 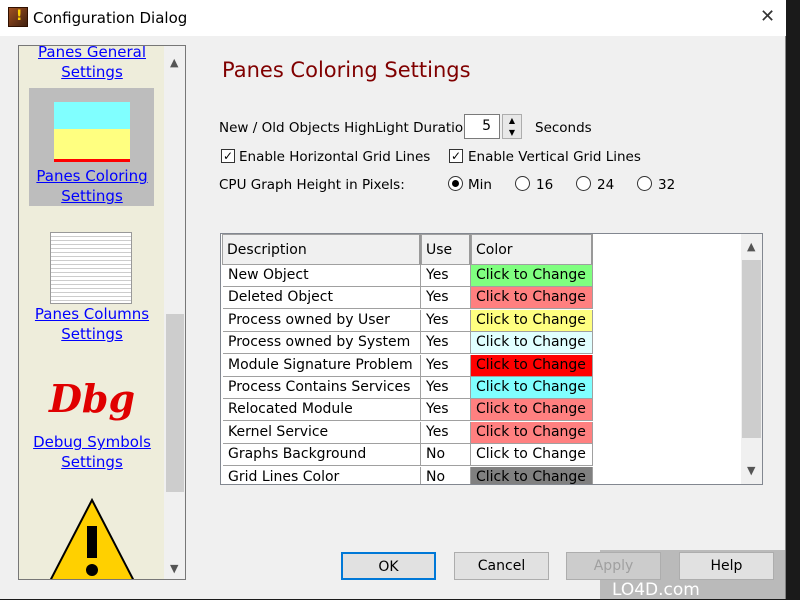 I want to click on apply-button: Apply, so click(x=613, y=566).